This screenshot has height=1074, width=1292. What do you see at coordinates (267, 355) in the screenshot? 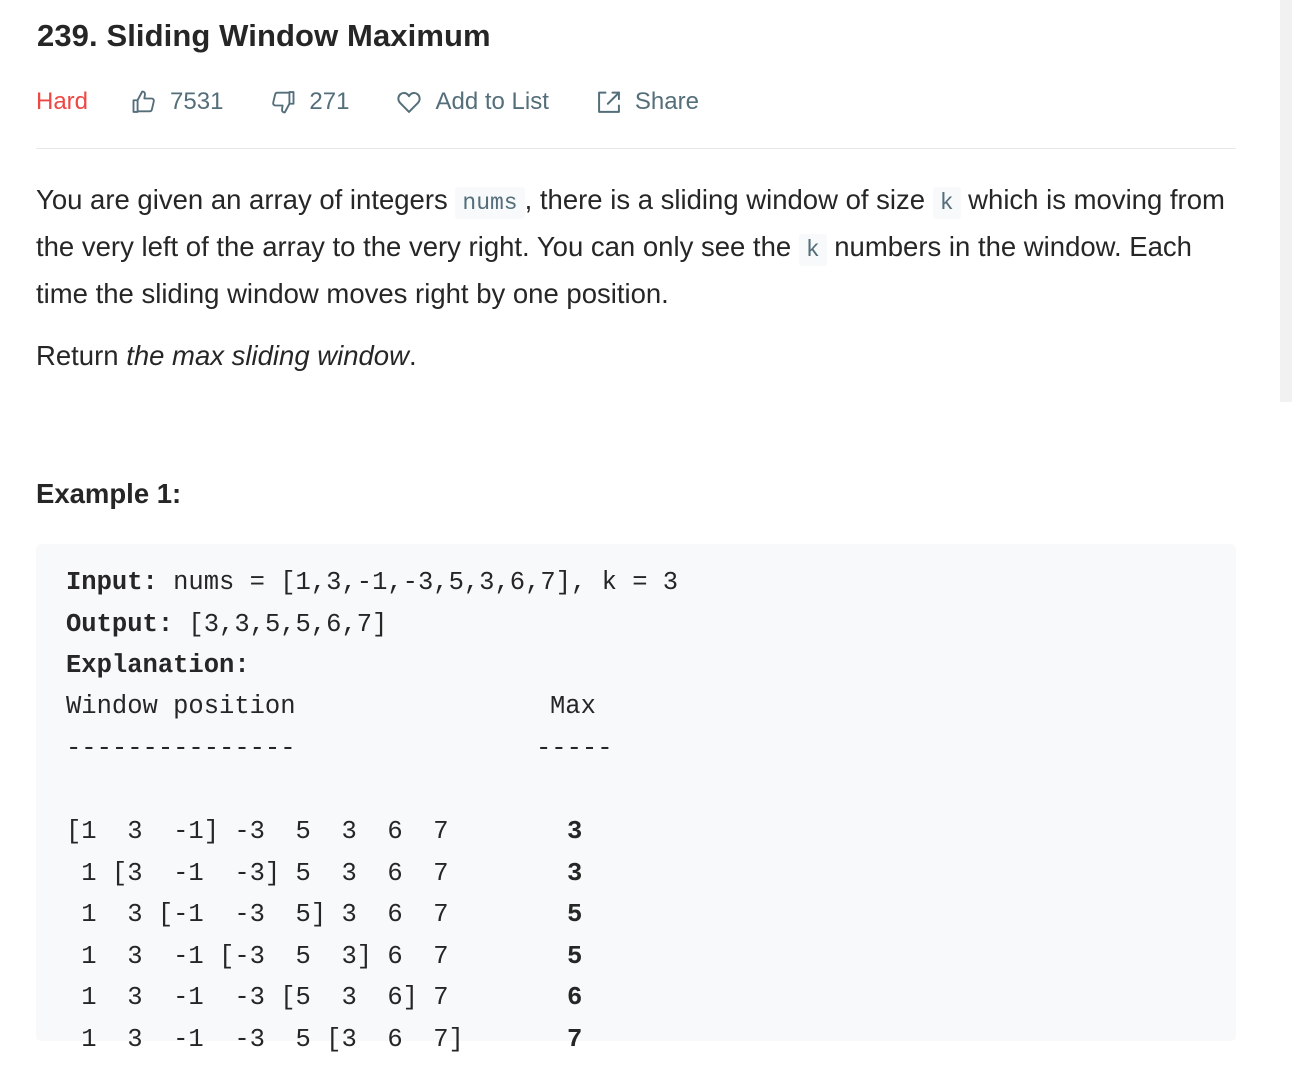
I see `return-emphasis: the max sliding window` at bounding box center [267, 355].